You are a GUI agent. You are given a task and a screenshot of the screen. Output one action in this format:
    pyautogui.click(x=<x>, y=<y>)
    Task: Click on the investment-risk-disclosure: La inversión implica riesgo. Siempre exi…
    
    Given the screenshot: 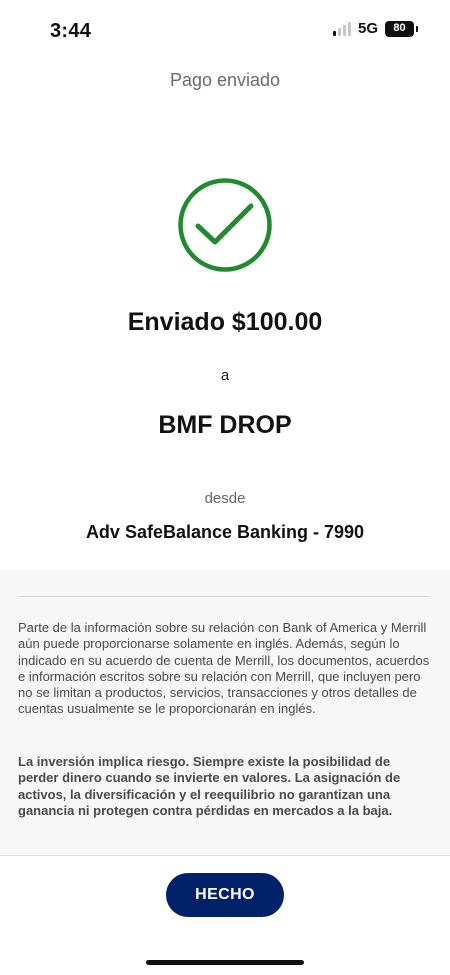 What is the action you would take?
    pyautogui.click(x=209, y=786)
    